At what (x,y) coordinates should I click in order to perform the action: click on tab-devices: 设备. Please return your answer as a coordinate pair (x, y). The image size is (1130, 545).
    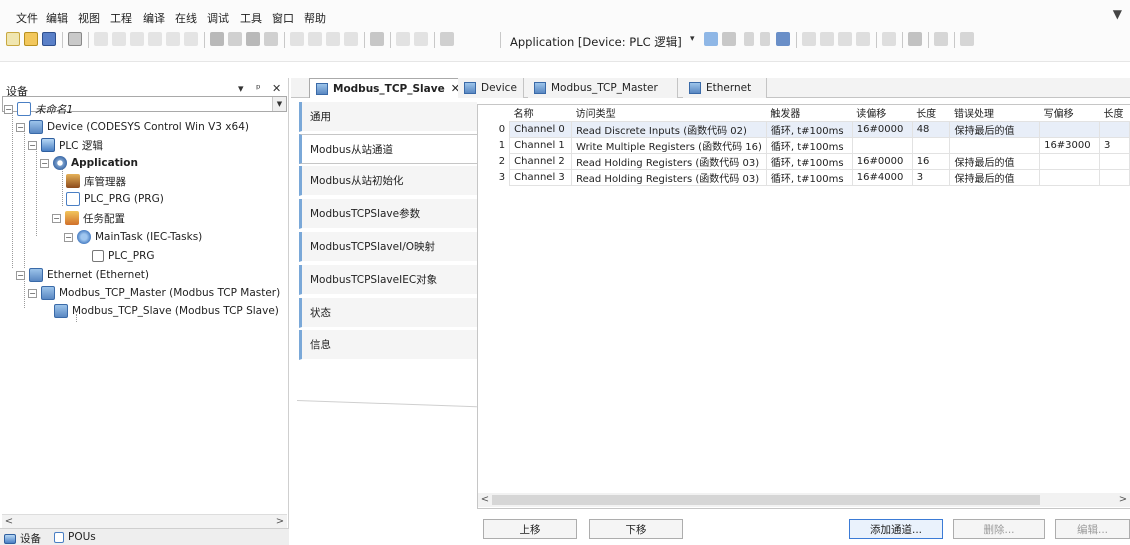
    Looking at the image, I should click on (22, 538).